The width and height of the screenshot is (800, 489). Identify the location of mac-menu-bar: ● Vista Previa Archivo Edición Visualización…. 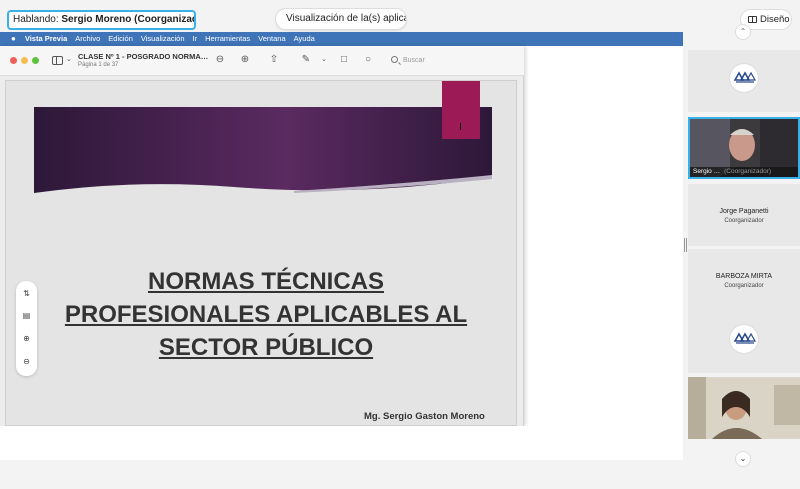
(341, 39).